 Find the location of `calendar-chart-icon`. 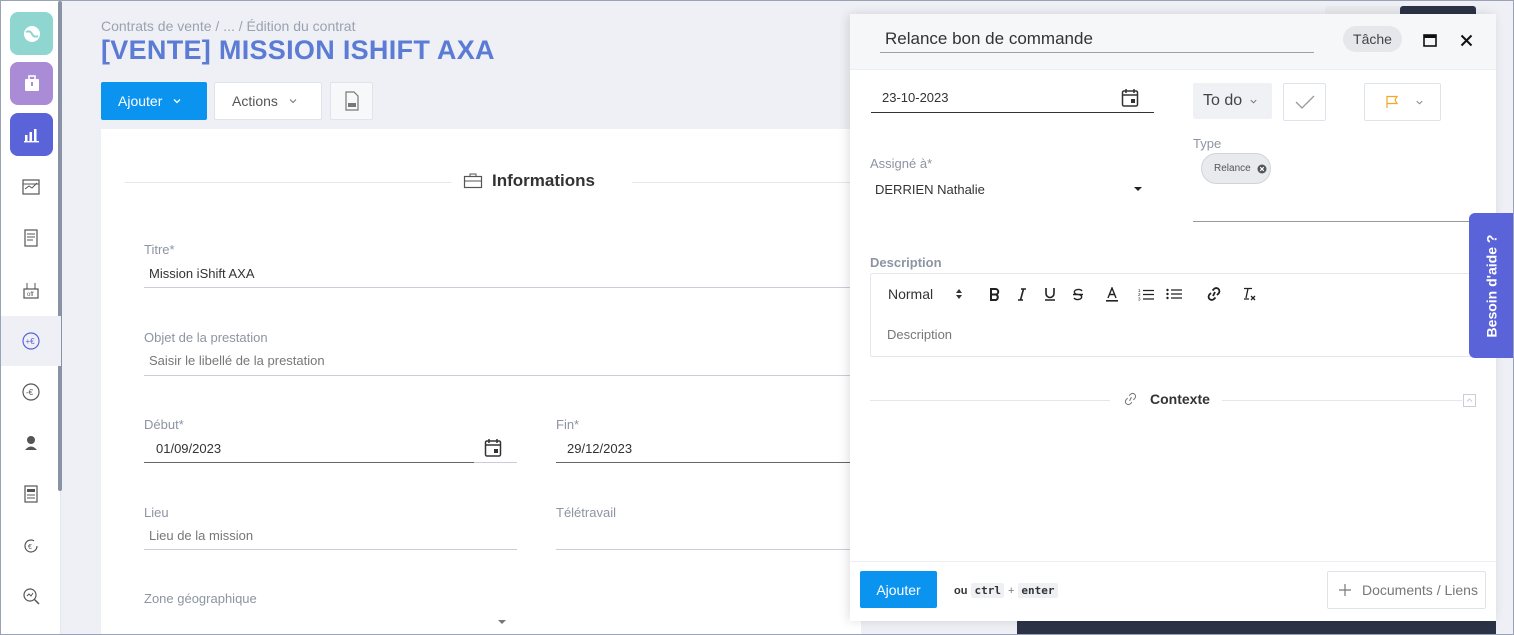

calendar-chart-icon is located at coordinates (31, 187).